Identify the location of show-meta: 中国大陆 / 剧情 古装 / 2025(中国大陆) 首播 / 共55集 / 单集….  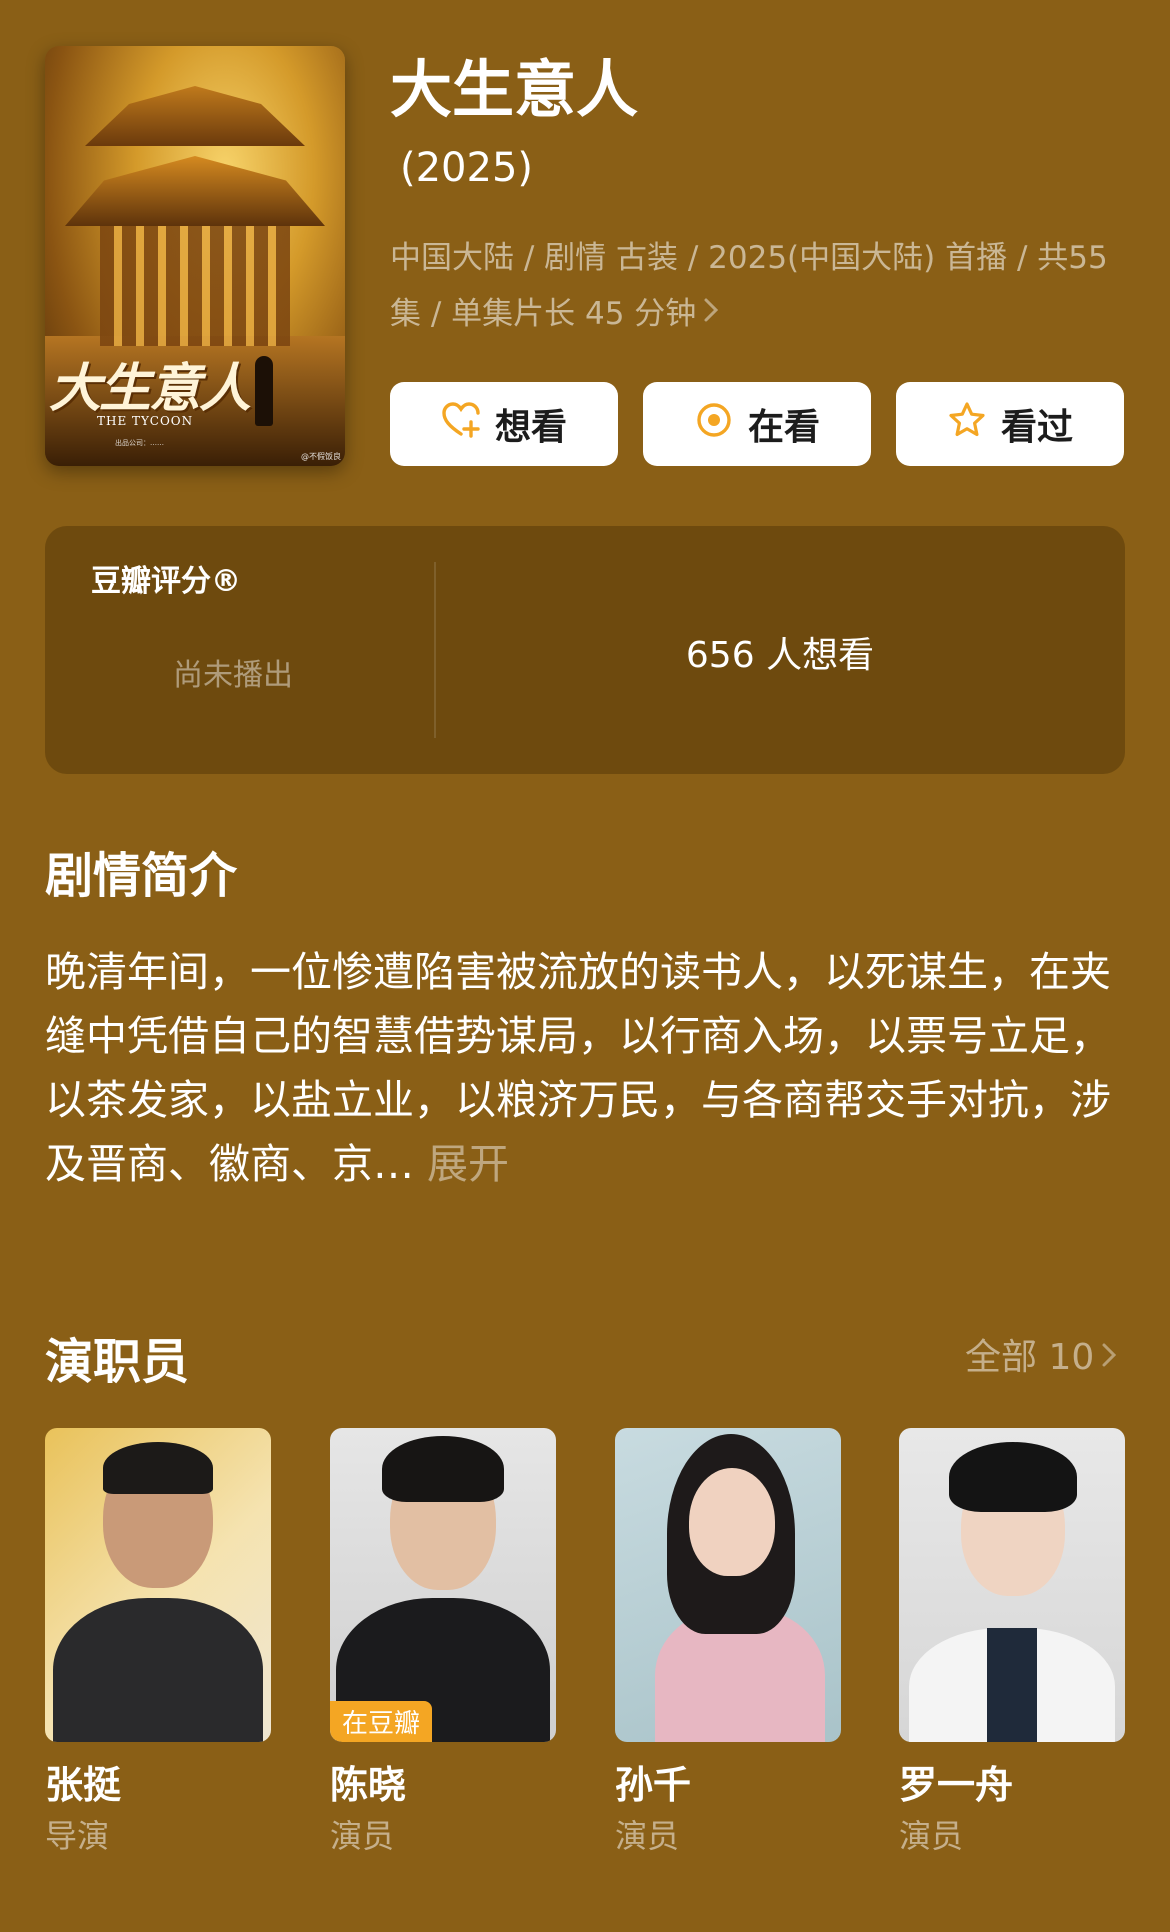
(760, 286).